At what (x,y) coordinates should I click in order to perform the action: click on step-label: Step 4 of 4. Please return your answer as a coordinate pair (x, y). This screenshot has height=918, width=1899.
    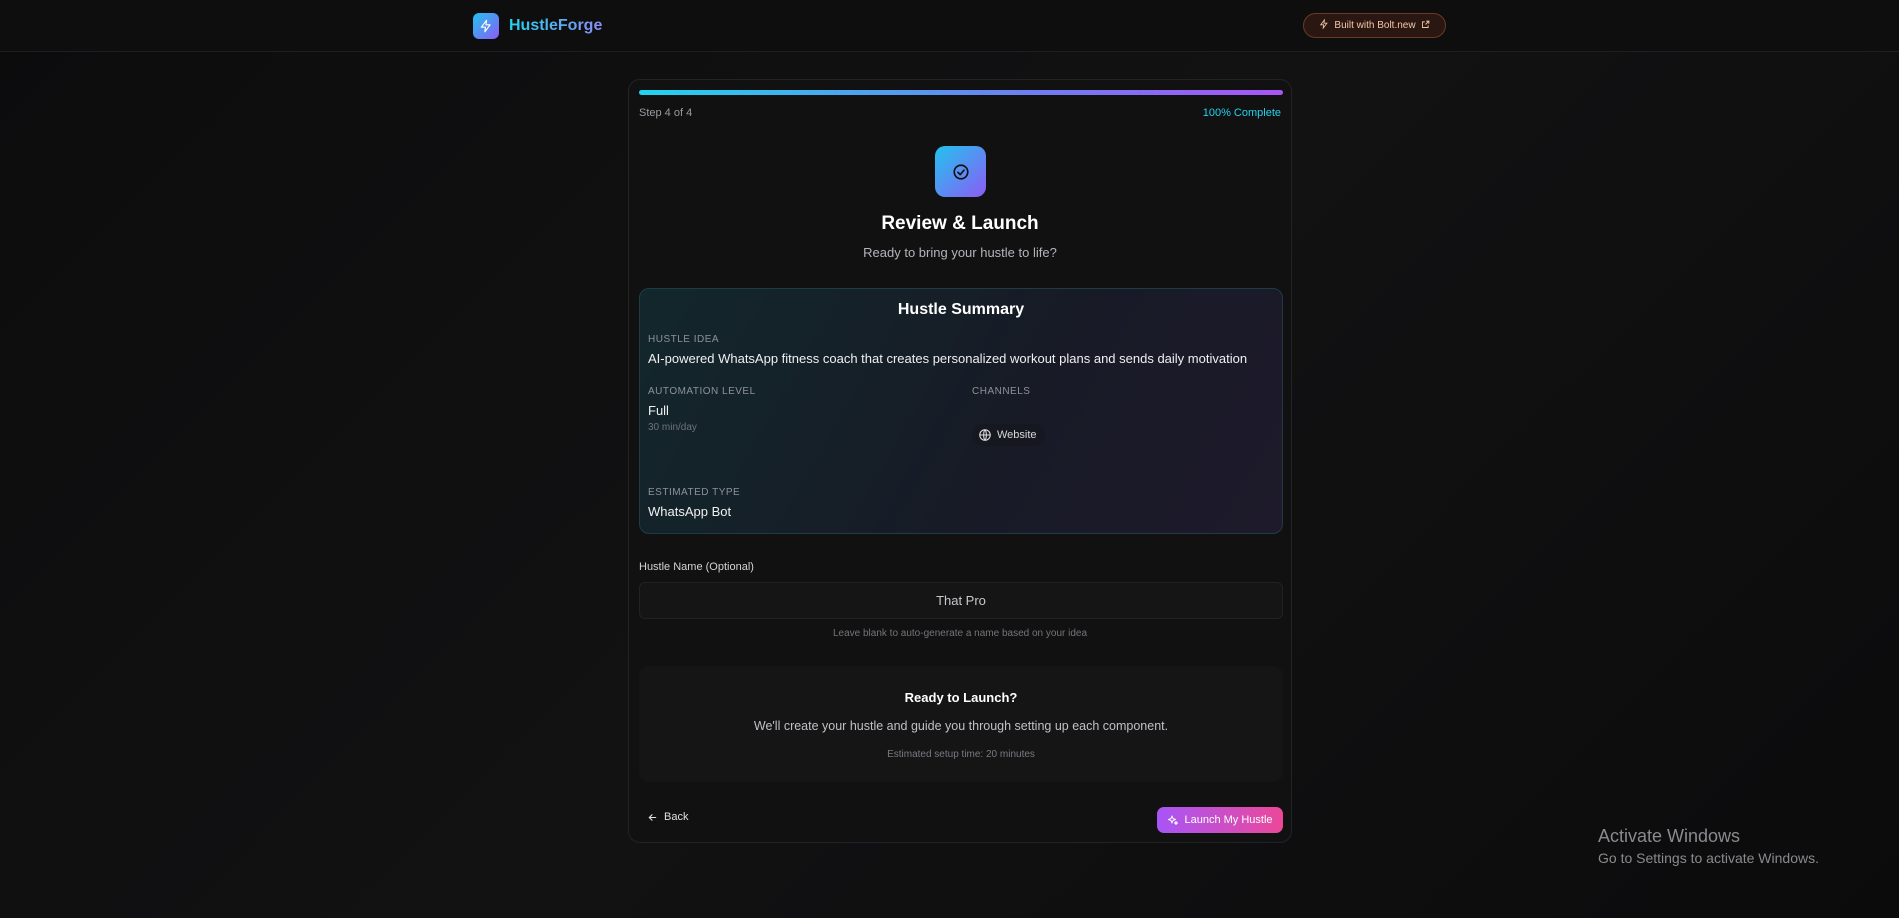
    Looking at the image, I should click on (666, 113).